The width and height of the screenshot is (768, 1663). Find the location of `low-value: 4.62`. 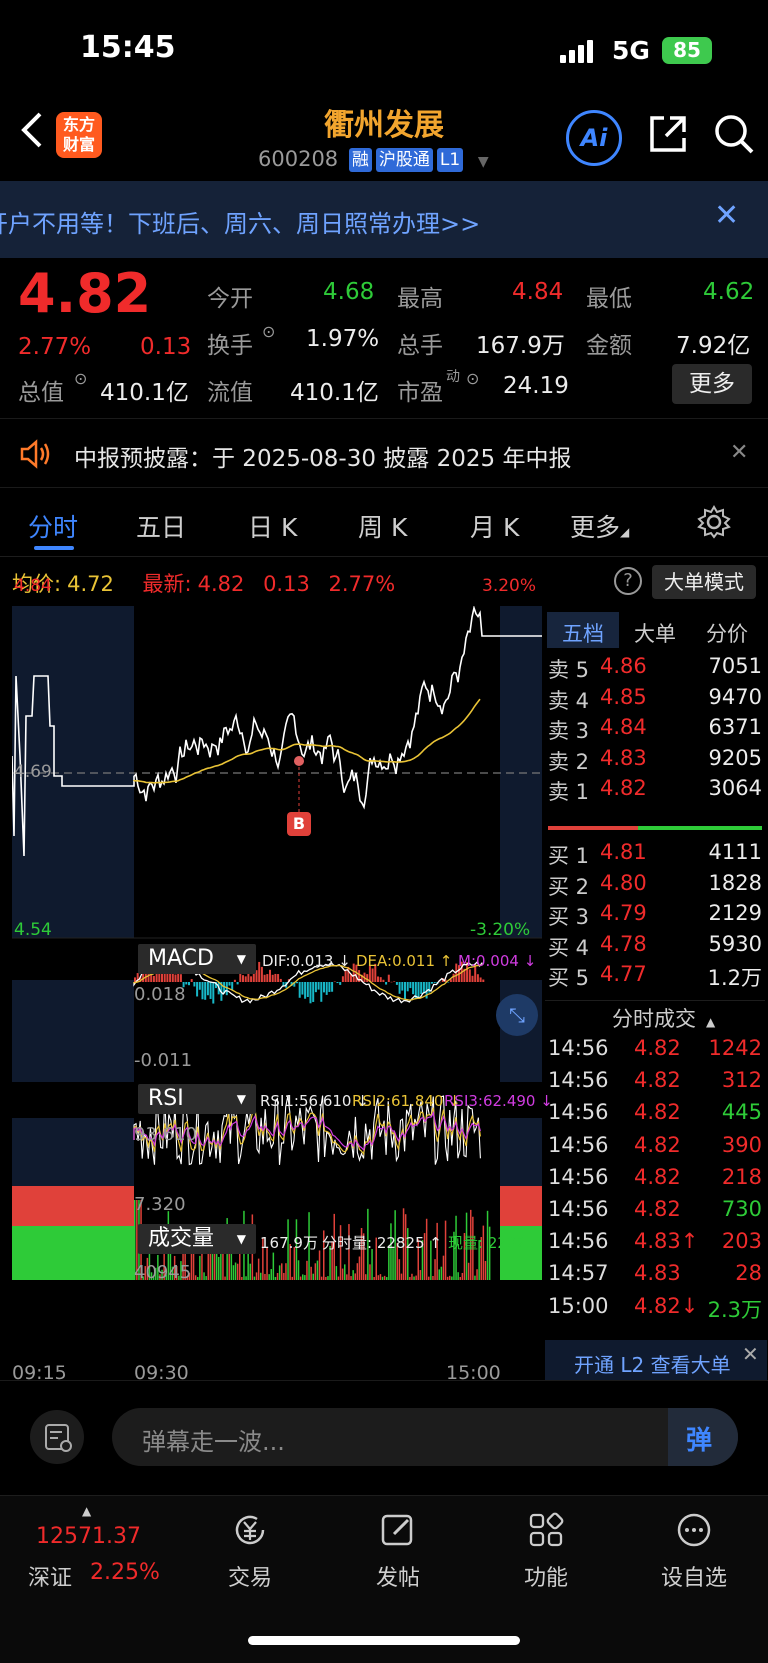

low-value: 4.62 is located at coordinates (729, 292).